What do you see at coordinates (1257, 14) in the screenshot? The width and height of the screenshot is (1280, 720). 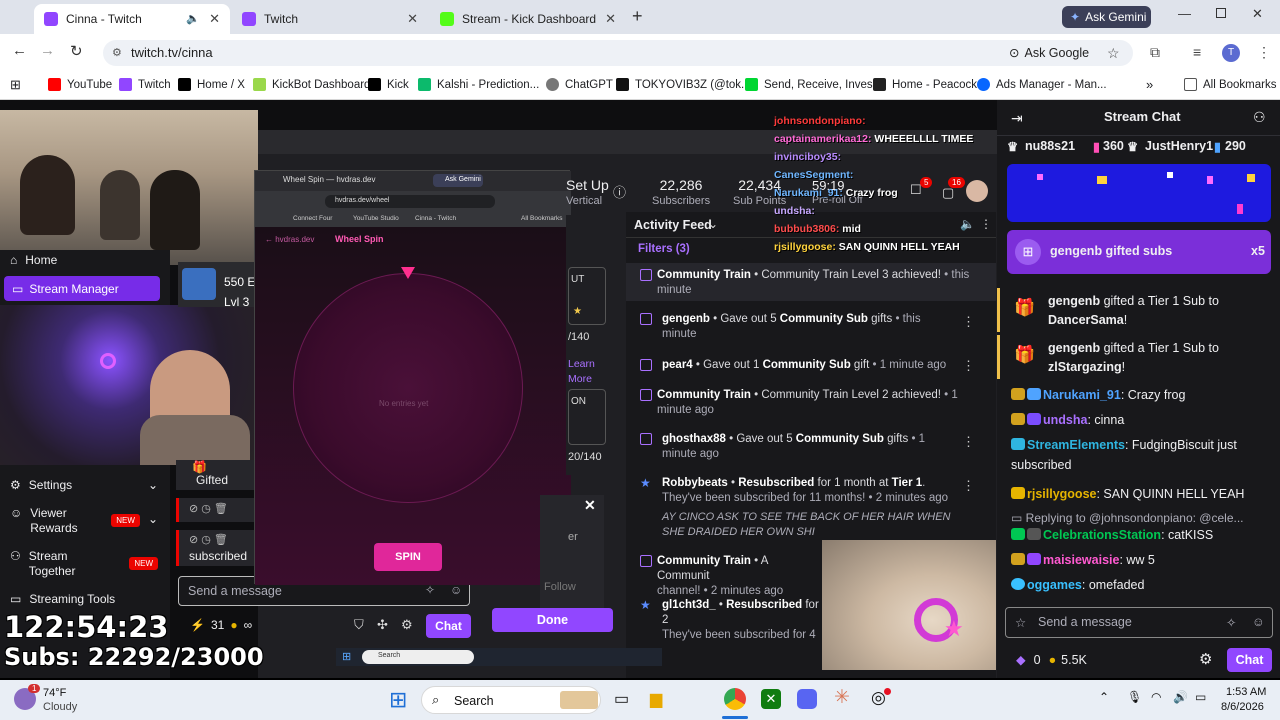 I see `close-window-icon: ✕` at bounding box center [1257, 14].